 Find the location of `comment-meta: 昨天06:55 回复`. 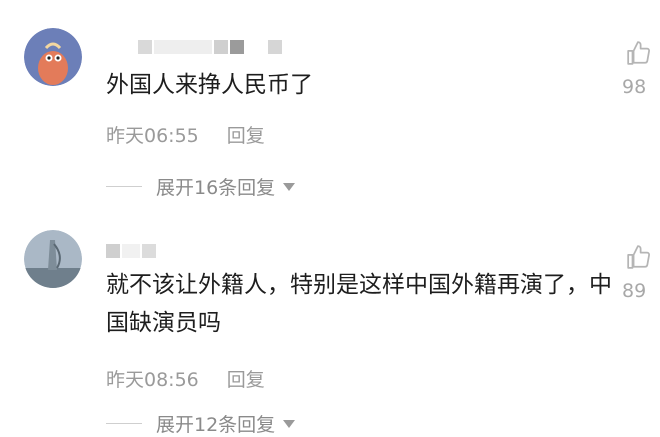

comment-meta: 昨天06:55 回复 is located at coordinates (185, 134).